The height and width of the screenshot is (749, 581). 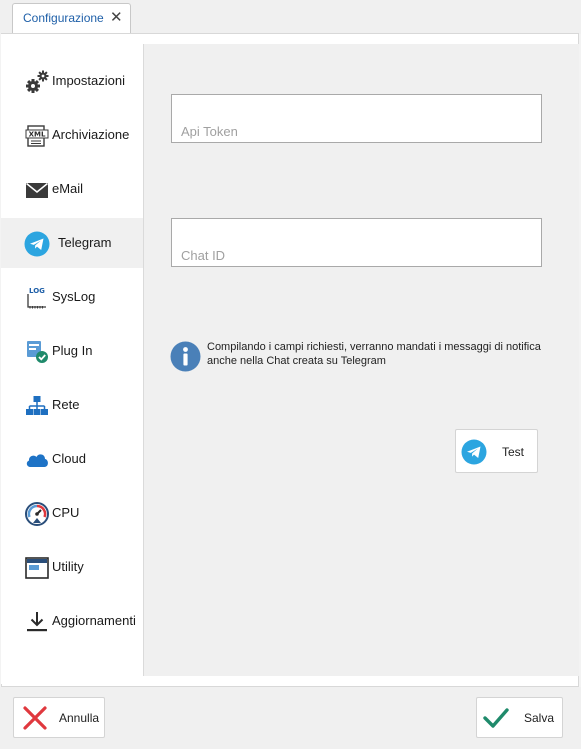 What do you see at coordinates (37, 405) in the screenshot?
I see `network-icon` at bounding box center [37, 405].